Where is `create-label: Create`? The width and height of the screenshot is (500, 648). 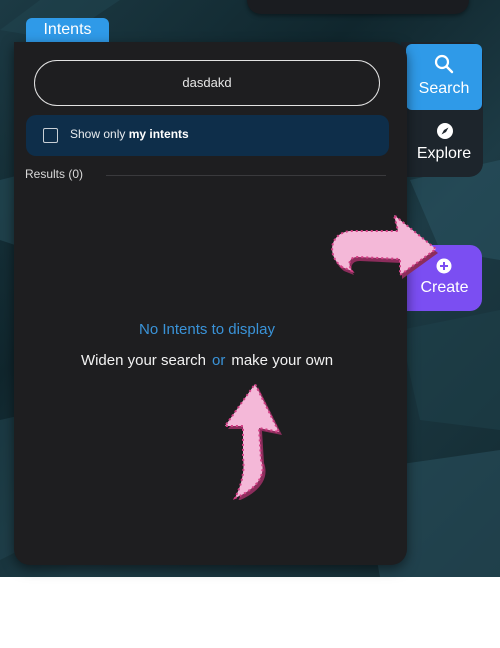
create-label: Create is located at coordinates (444, 287).